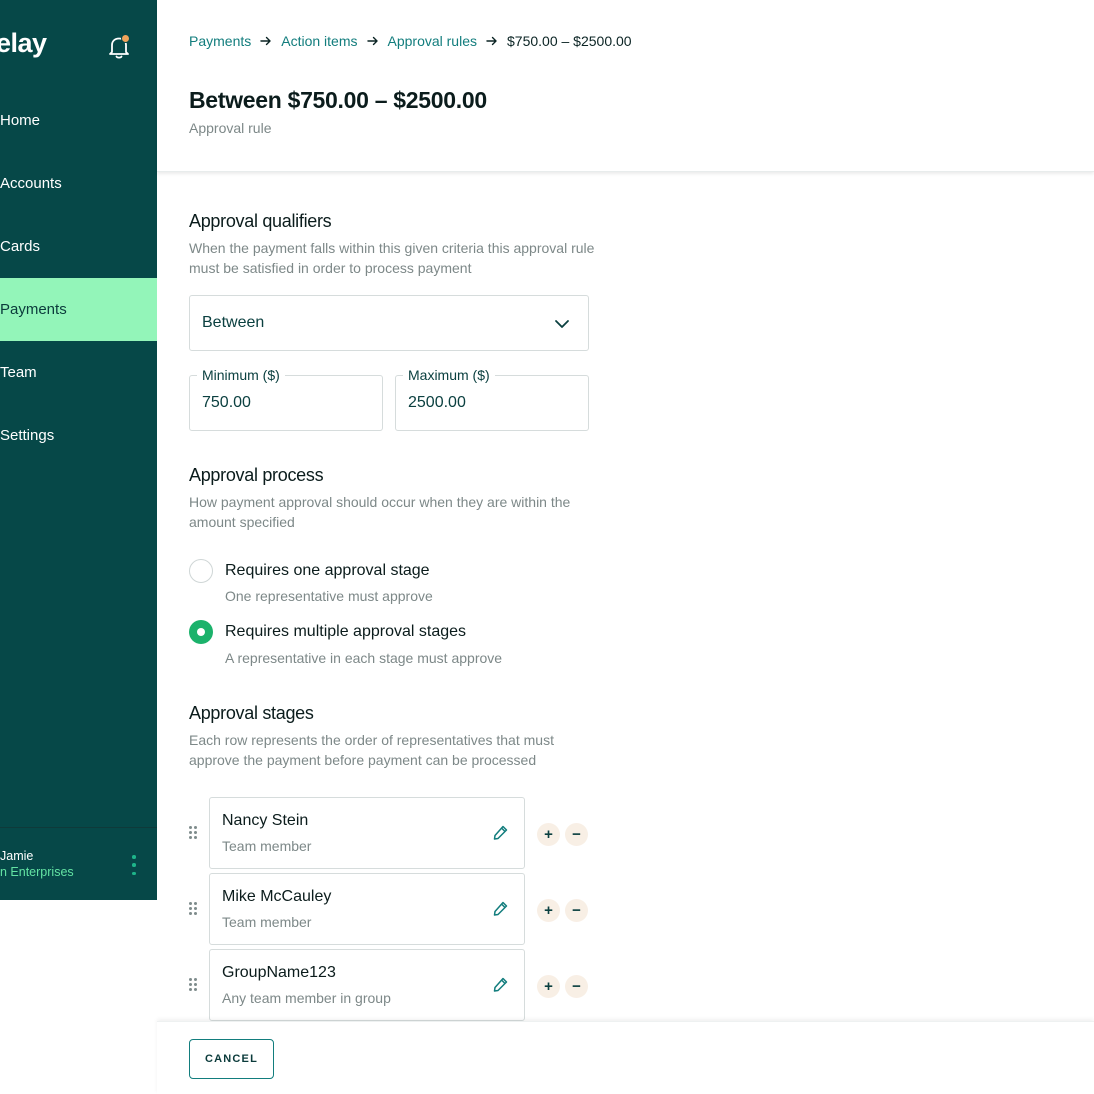  I want to click on radio-help-text: One representative must approve, so click(329, 596).